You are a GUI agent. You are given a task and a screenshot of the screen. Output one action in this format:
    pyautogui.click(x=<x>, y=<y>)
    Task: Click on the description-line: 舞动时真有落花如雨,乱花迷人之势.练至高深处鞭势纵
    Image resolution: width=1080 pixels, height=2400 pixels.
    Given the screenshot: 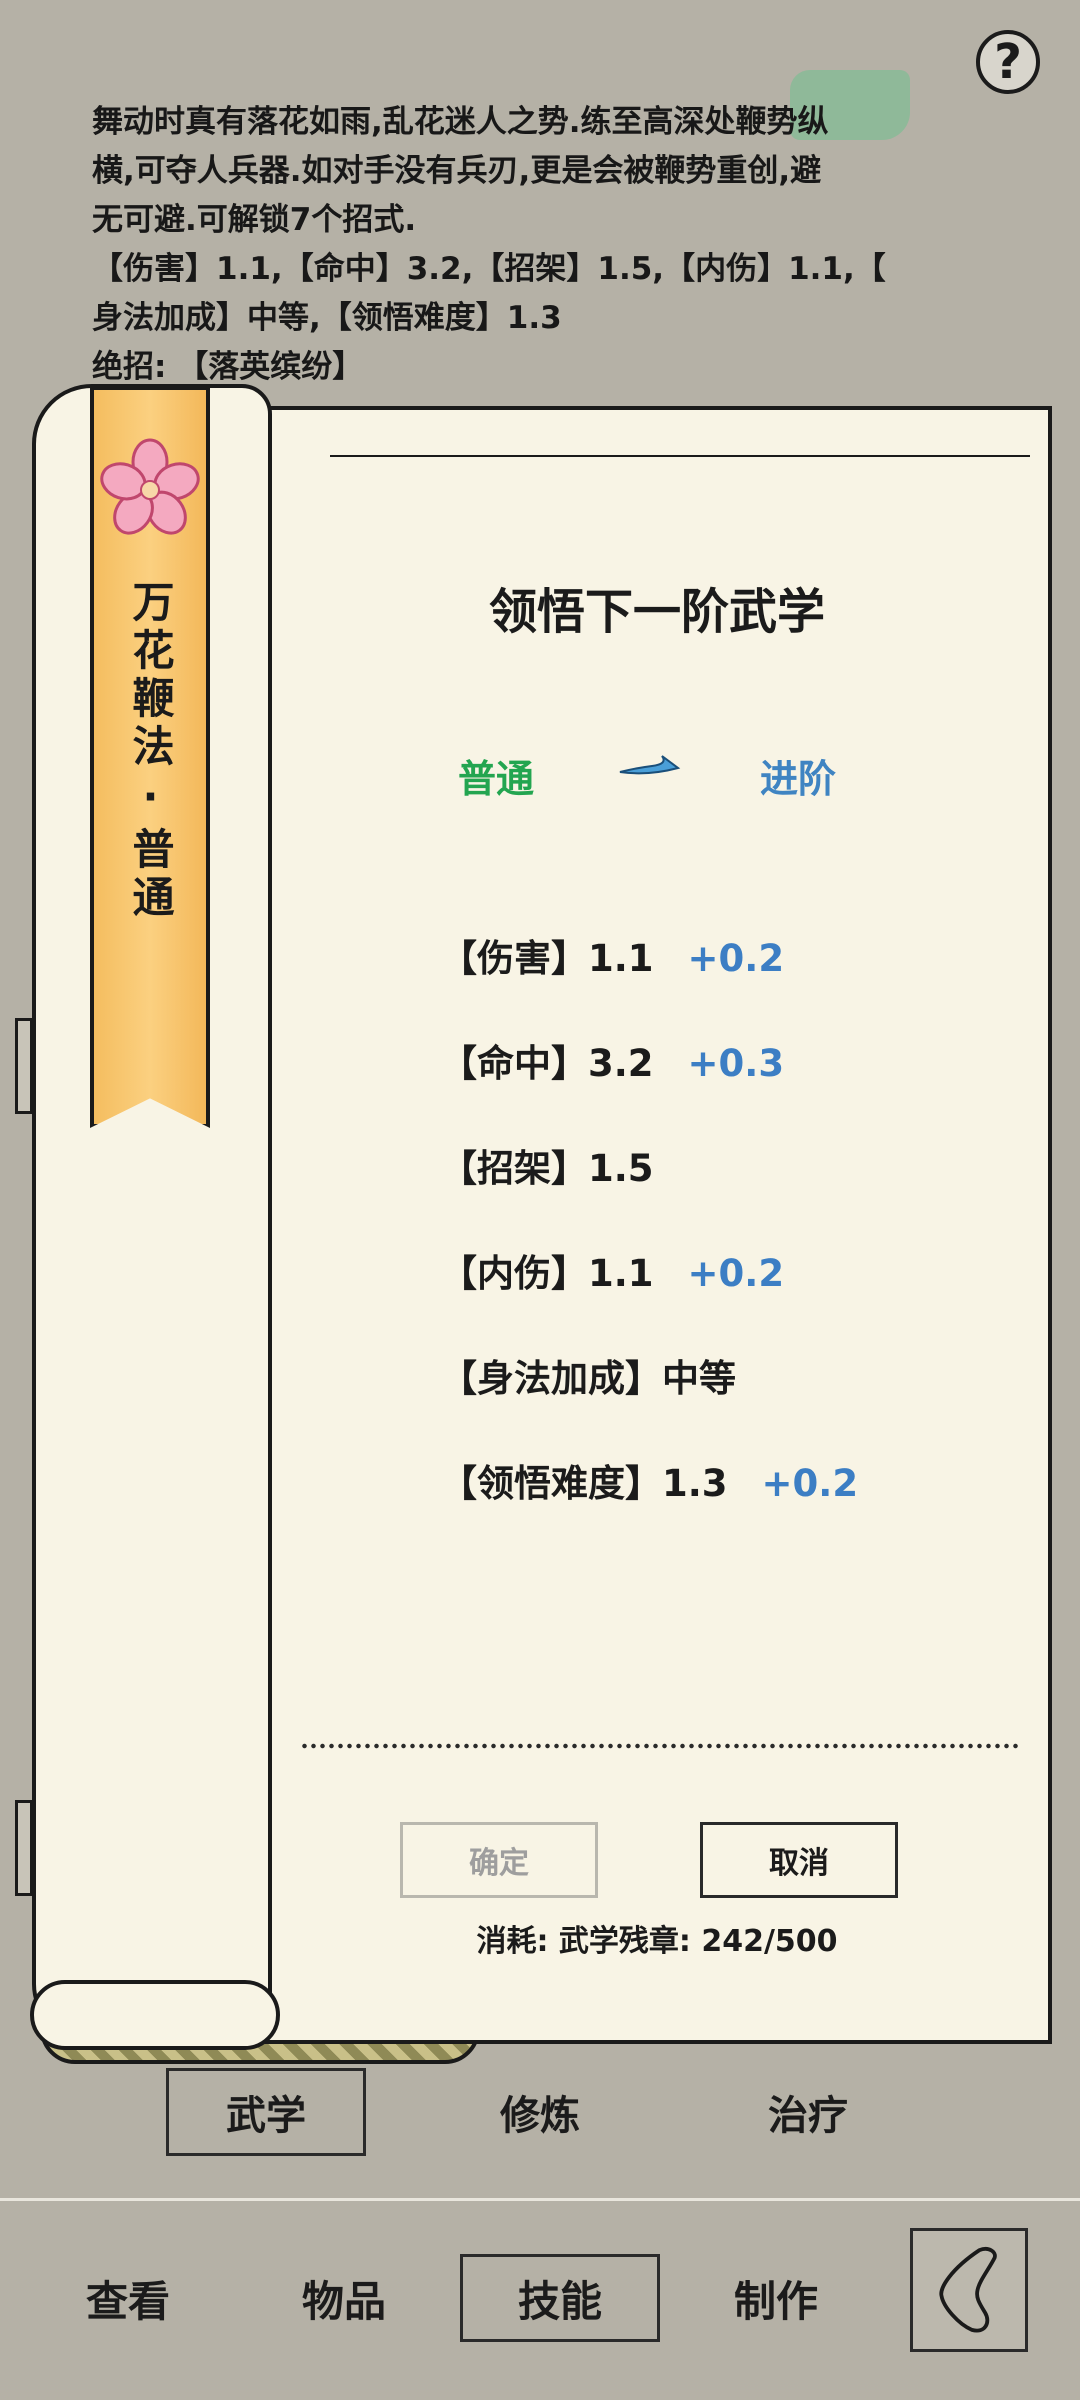 What is the action you would take?
    pyautogui.click(x=460, y=122)
    